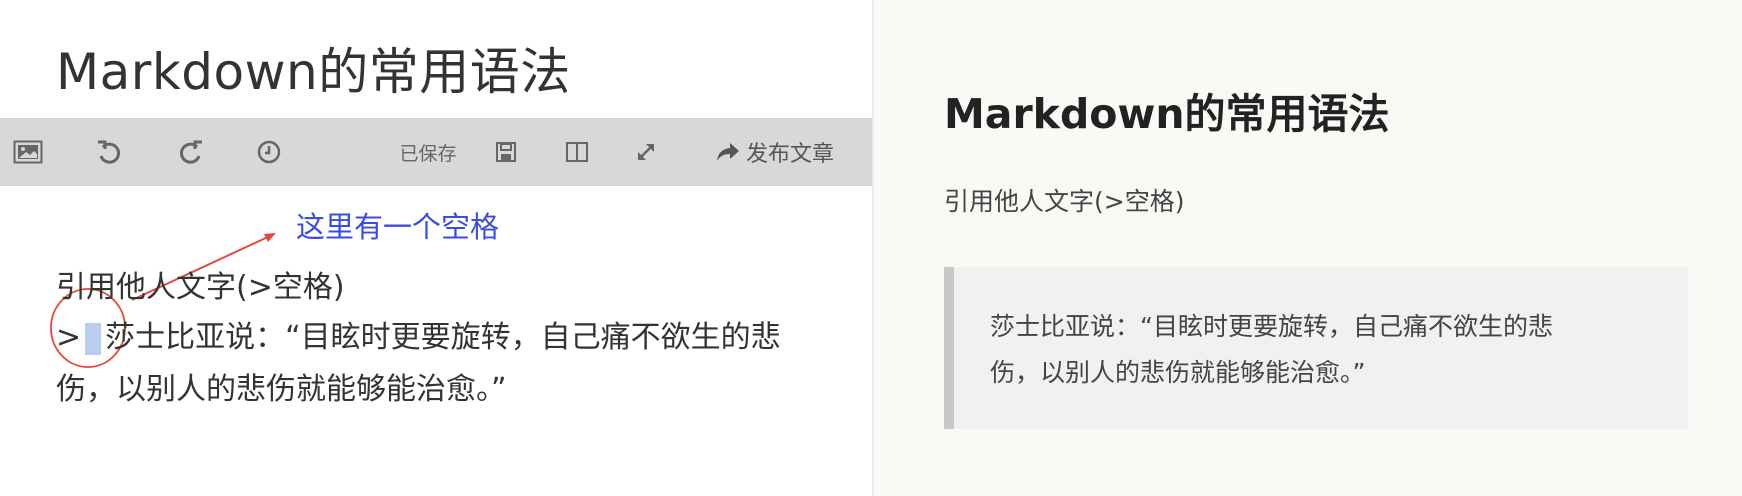 This screenshot has width=1742, height=496. I want to click on redo-icon, so click(191, 152).